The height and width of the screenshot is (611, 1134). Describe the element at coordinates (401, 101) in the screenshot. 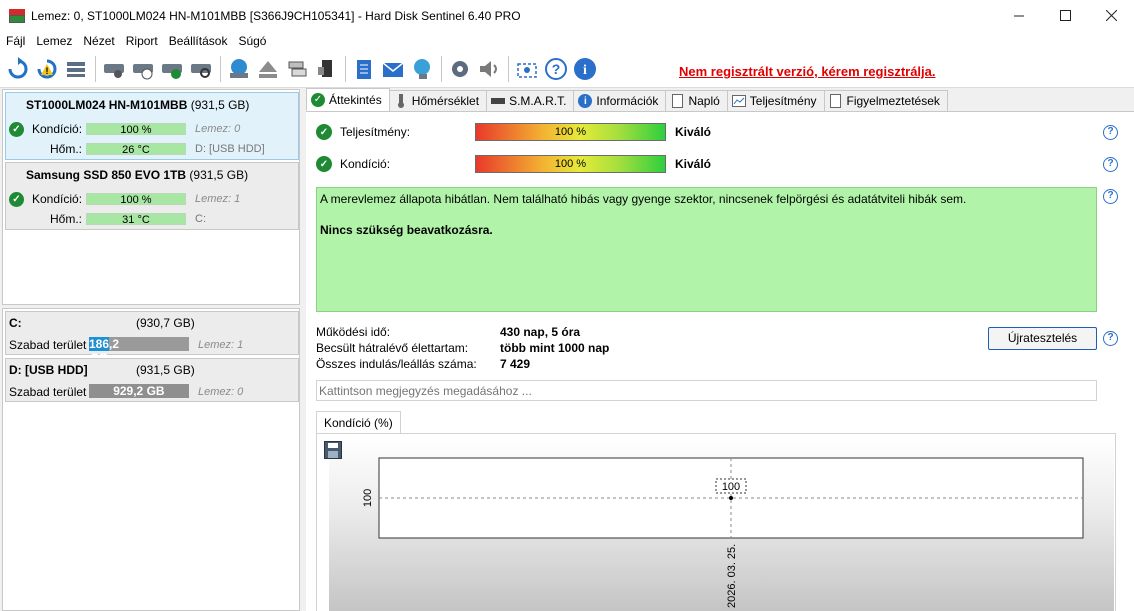

I see `thermometer-icon` at that location.